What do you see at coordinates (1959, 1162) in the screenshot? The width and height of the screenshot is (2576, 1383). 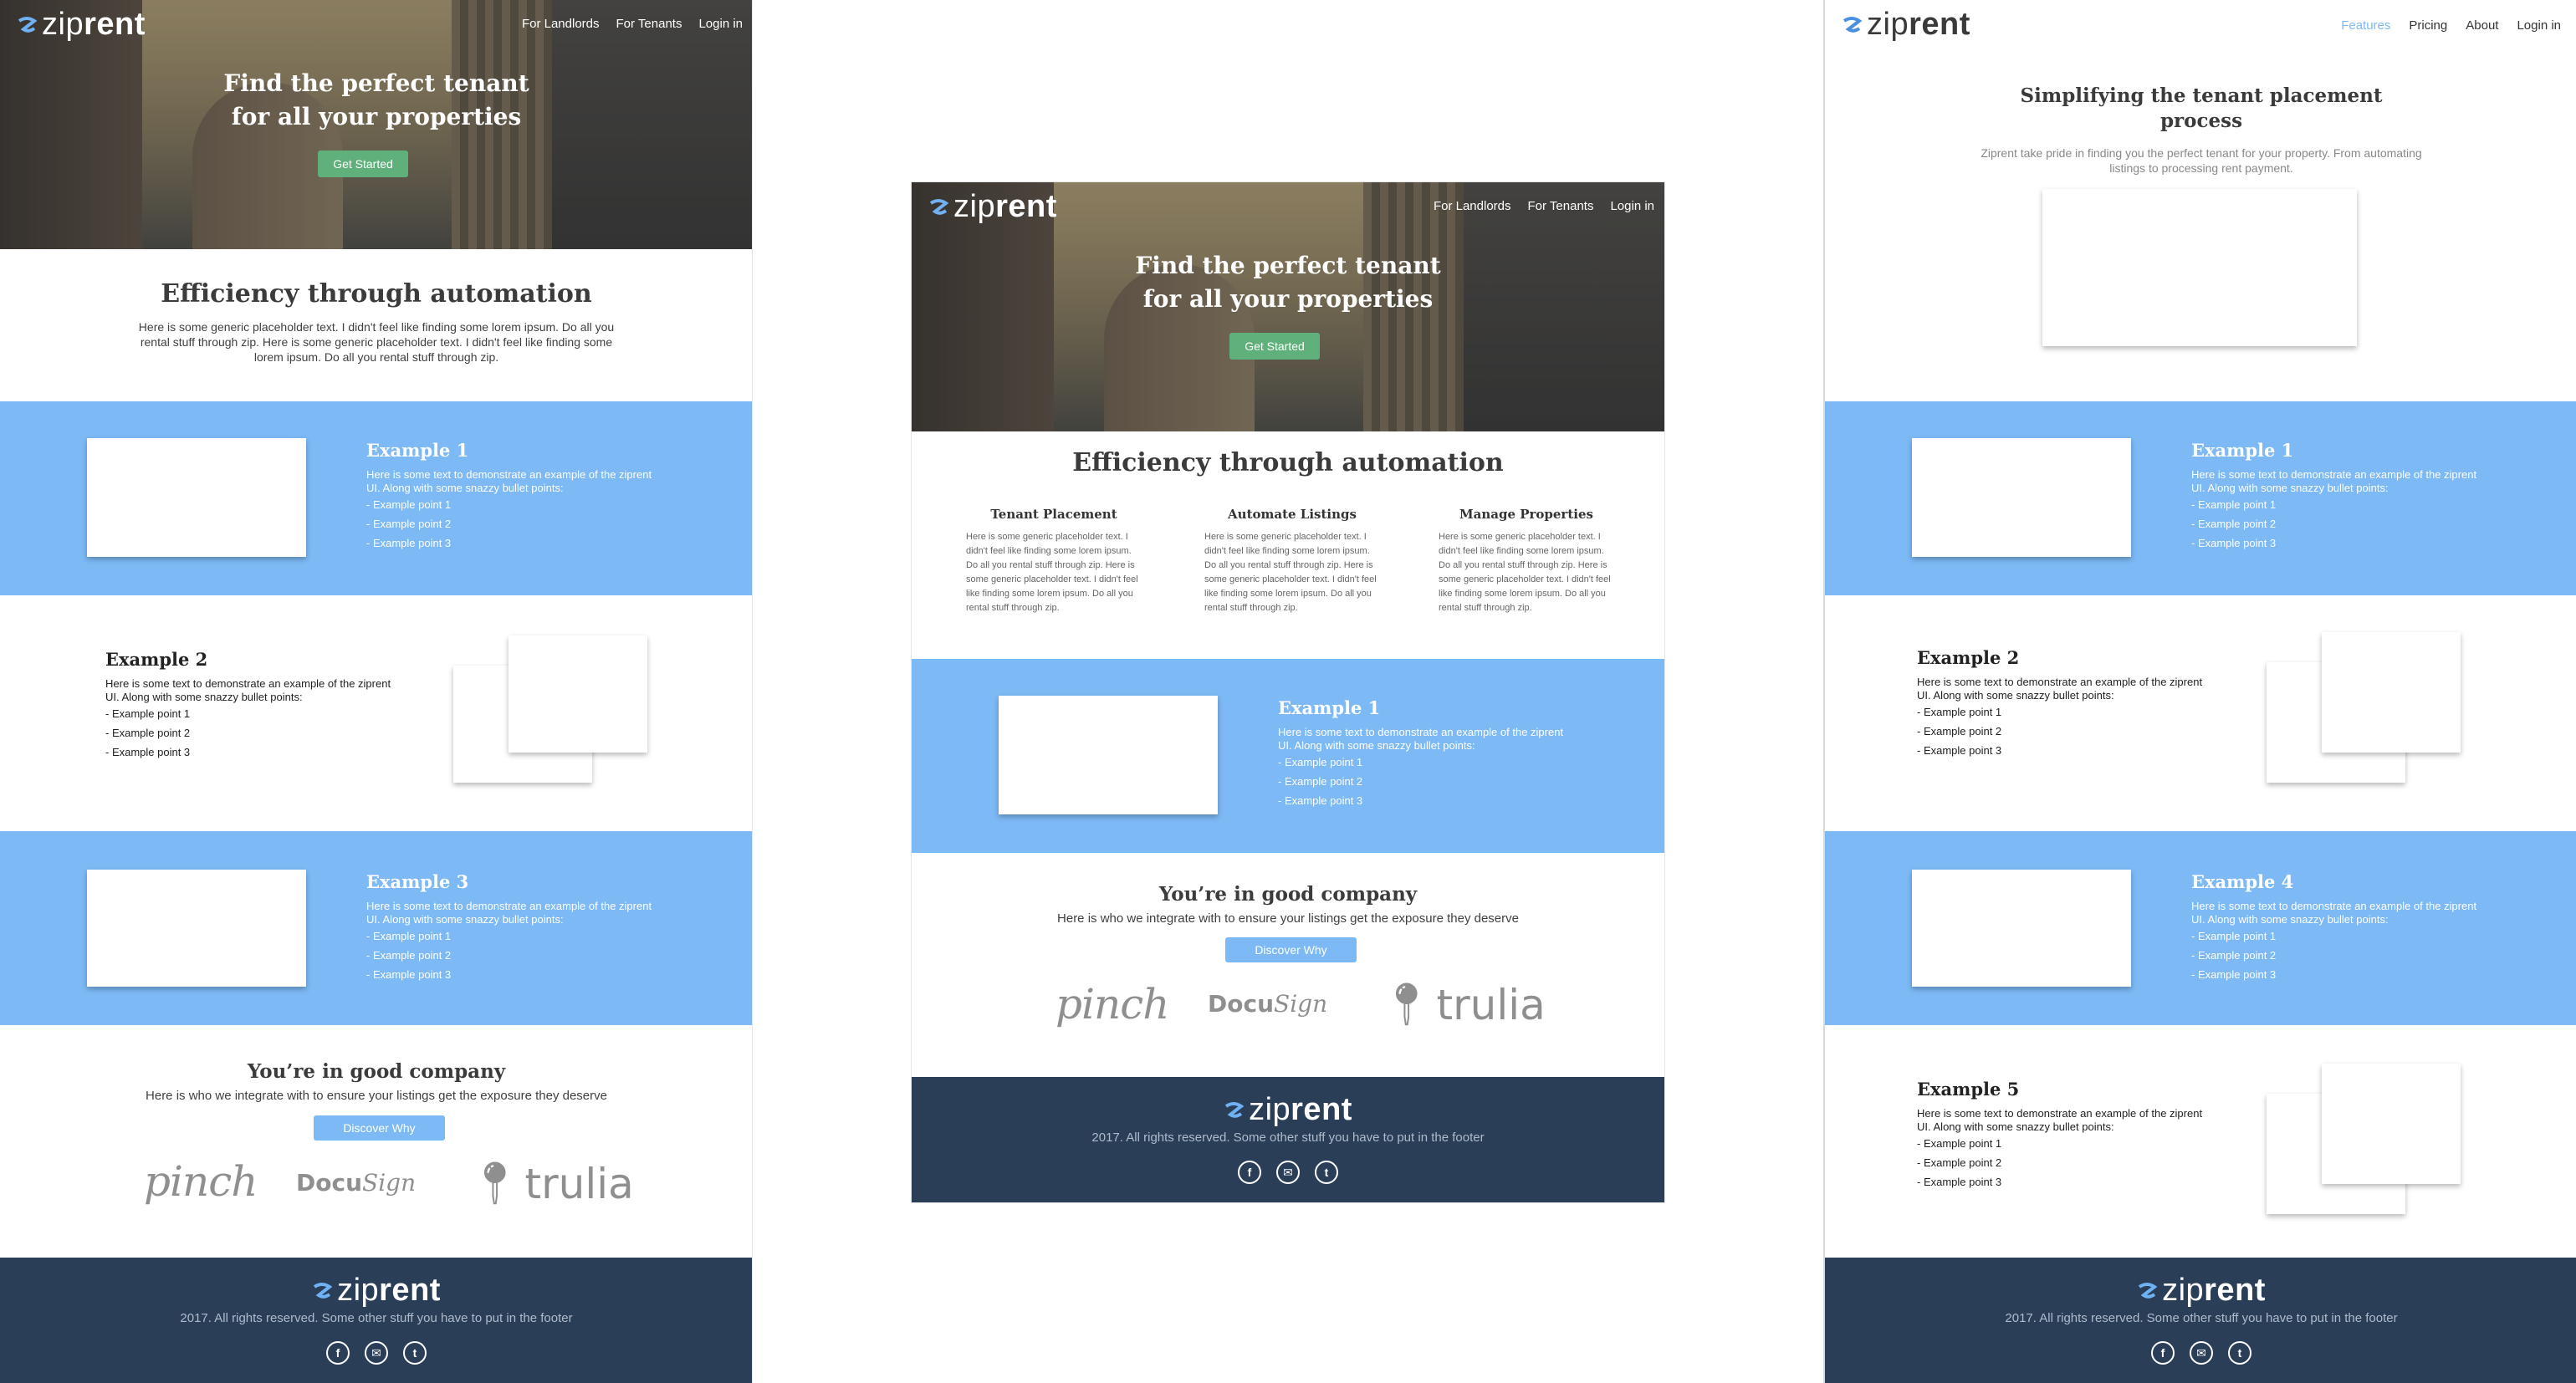 I see `list-item: - Example point 2` at bounding box center [1959, 1162].